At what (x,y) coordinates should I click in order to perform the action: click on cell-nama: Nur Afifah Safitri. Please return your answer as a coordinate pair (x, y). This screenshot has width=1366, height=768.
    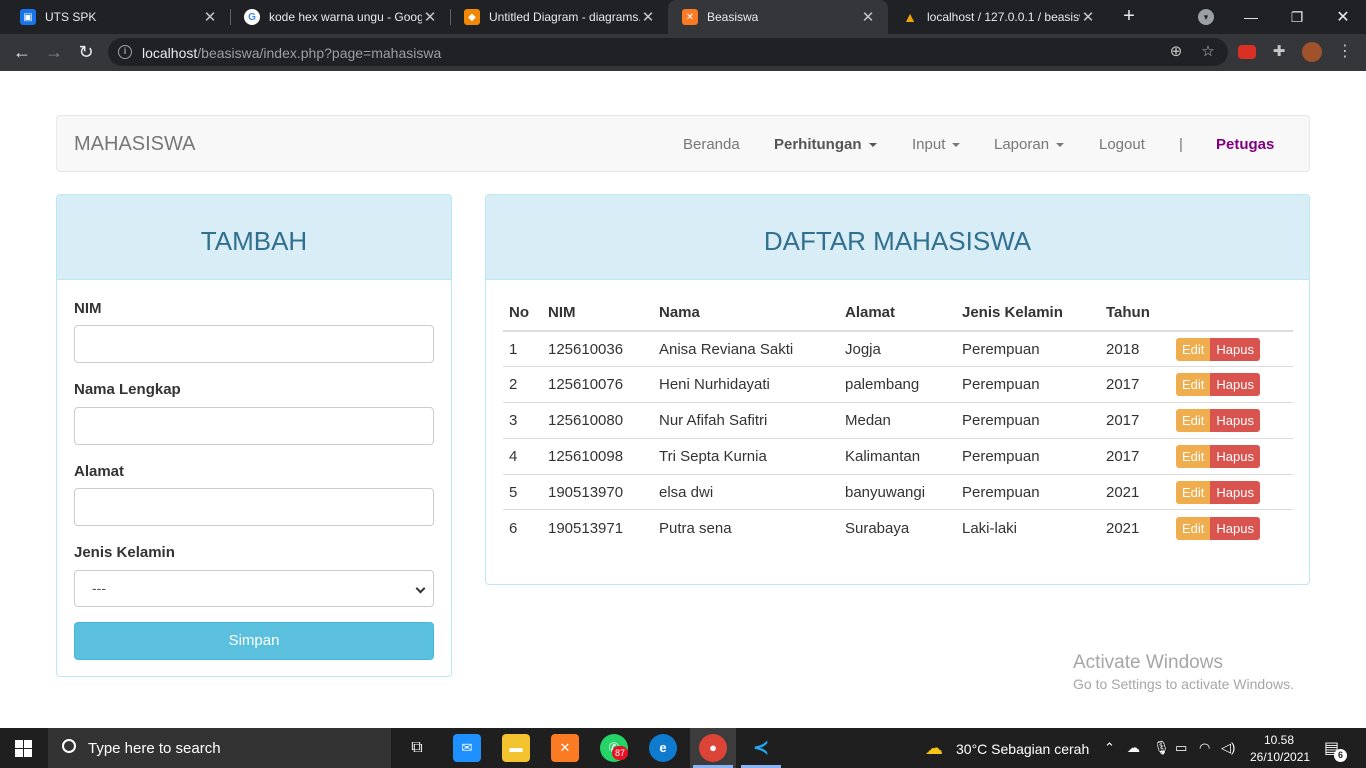
    Looking at the image, I should click on (746, 420).